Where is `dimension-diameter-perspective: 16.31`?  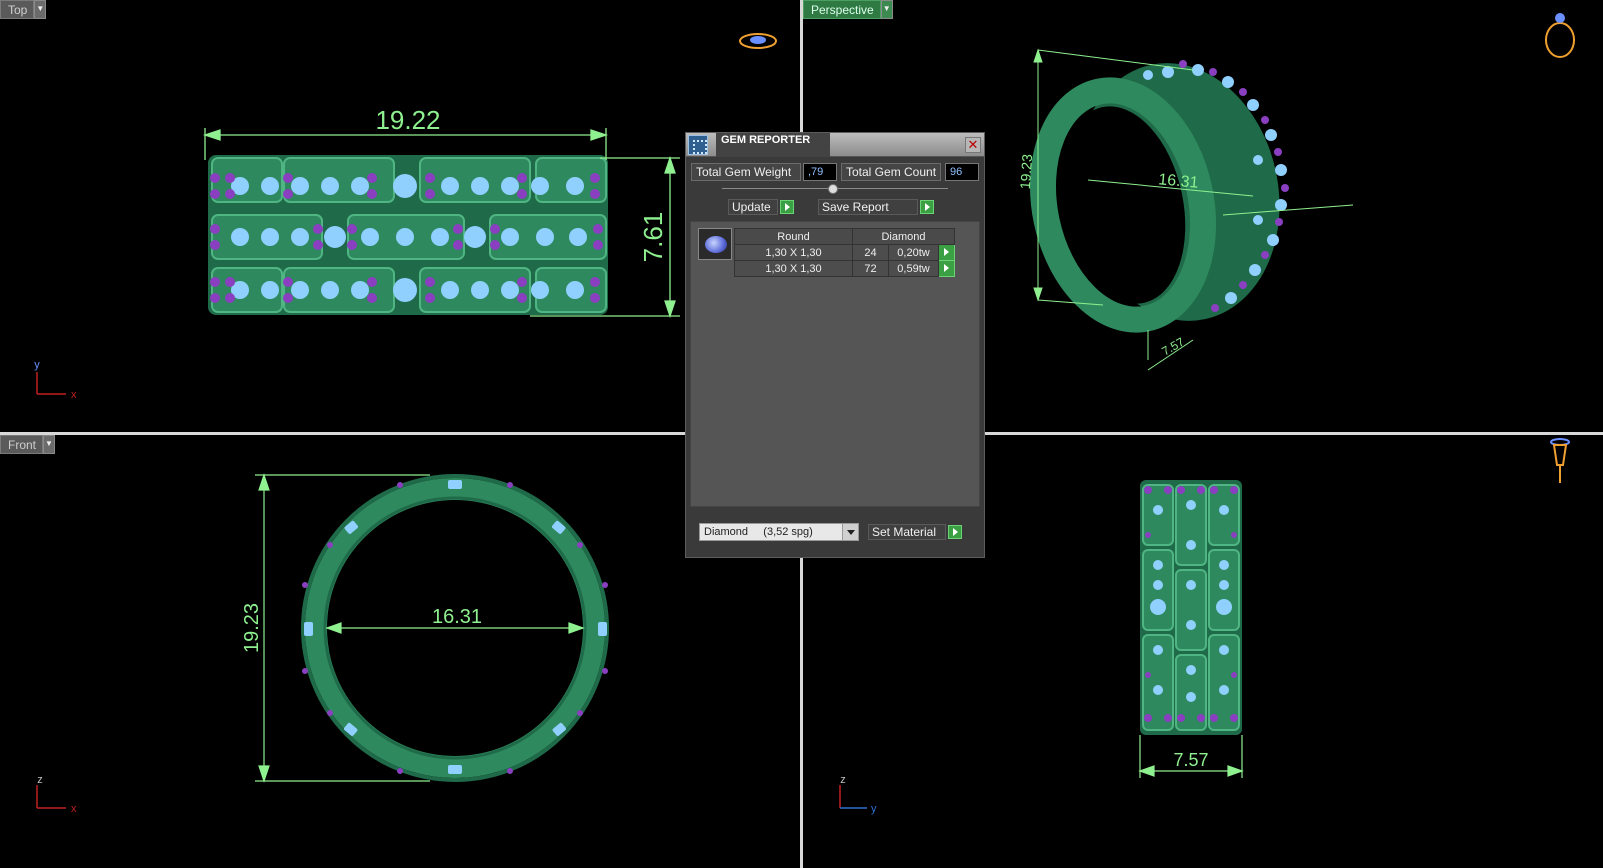
dimension-diameter-perspective: 16.31 is located at coordinates (1178, 181).